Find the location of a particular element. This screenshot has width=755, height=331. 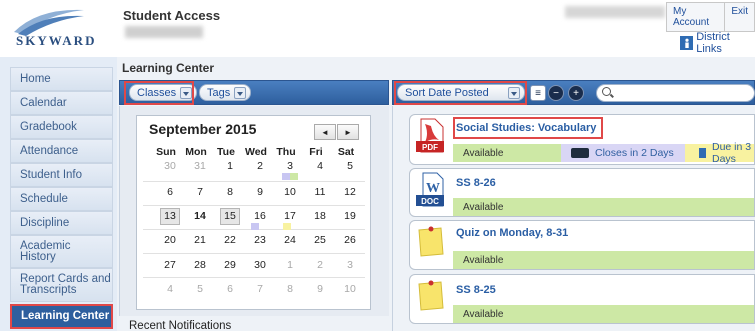

sidebar-item-label: Attendance is located at coordinates (49, 150).